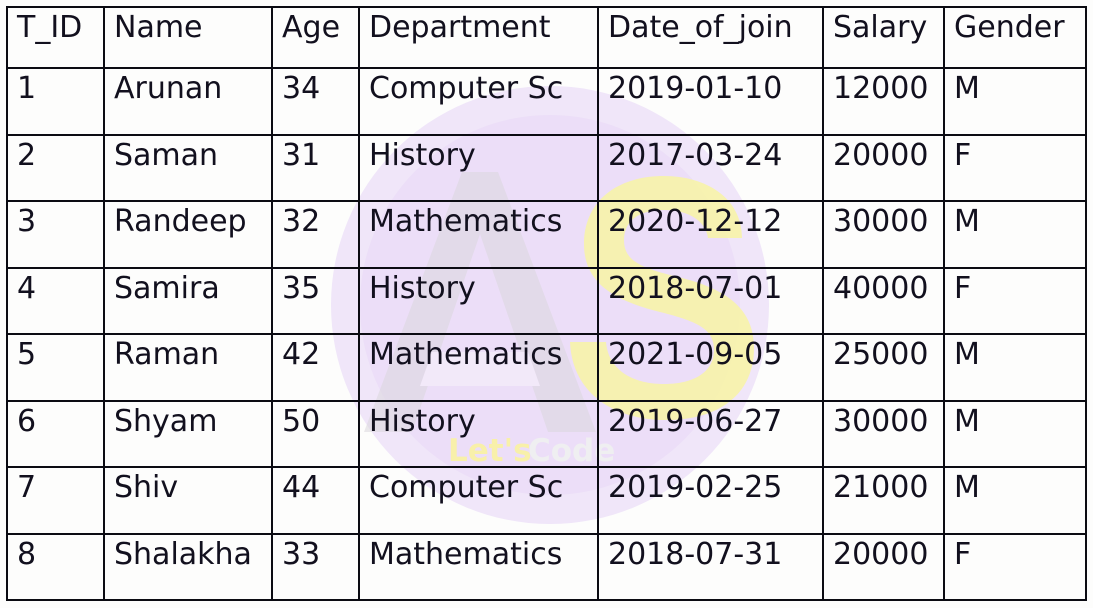 The width and height of the screenshot is (1093, 608). What do you see at coordinates (710, 433) in the screenshot?
I see `cell-date-of-join: 2019-06-27` at bounding box center [710, 433].